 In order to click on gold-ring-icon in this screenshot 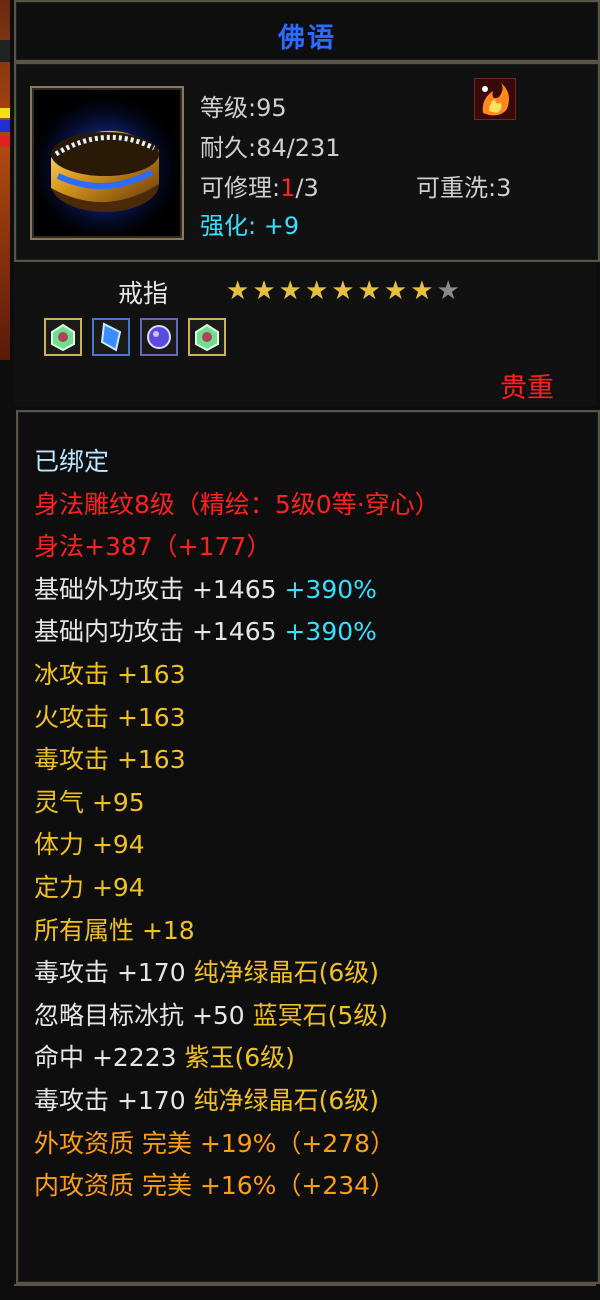, I will do `click(105, 161)`.